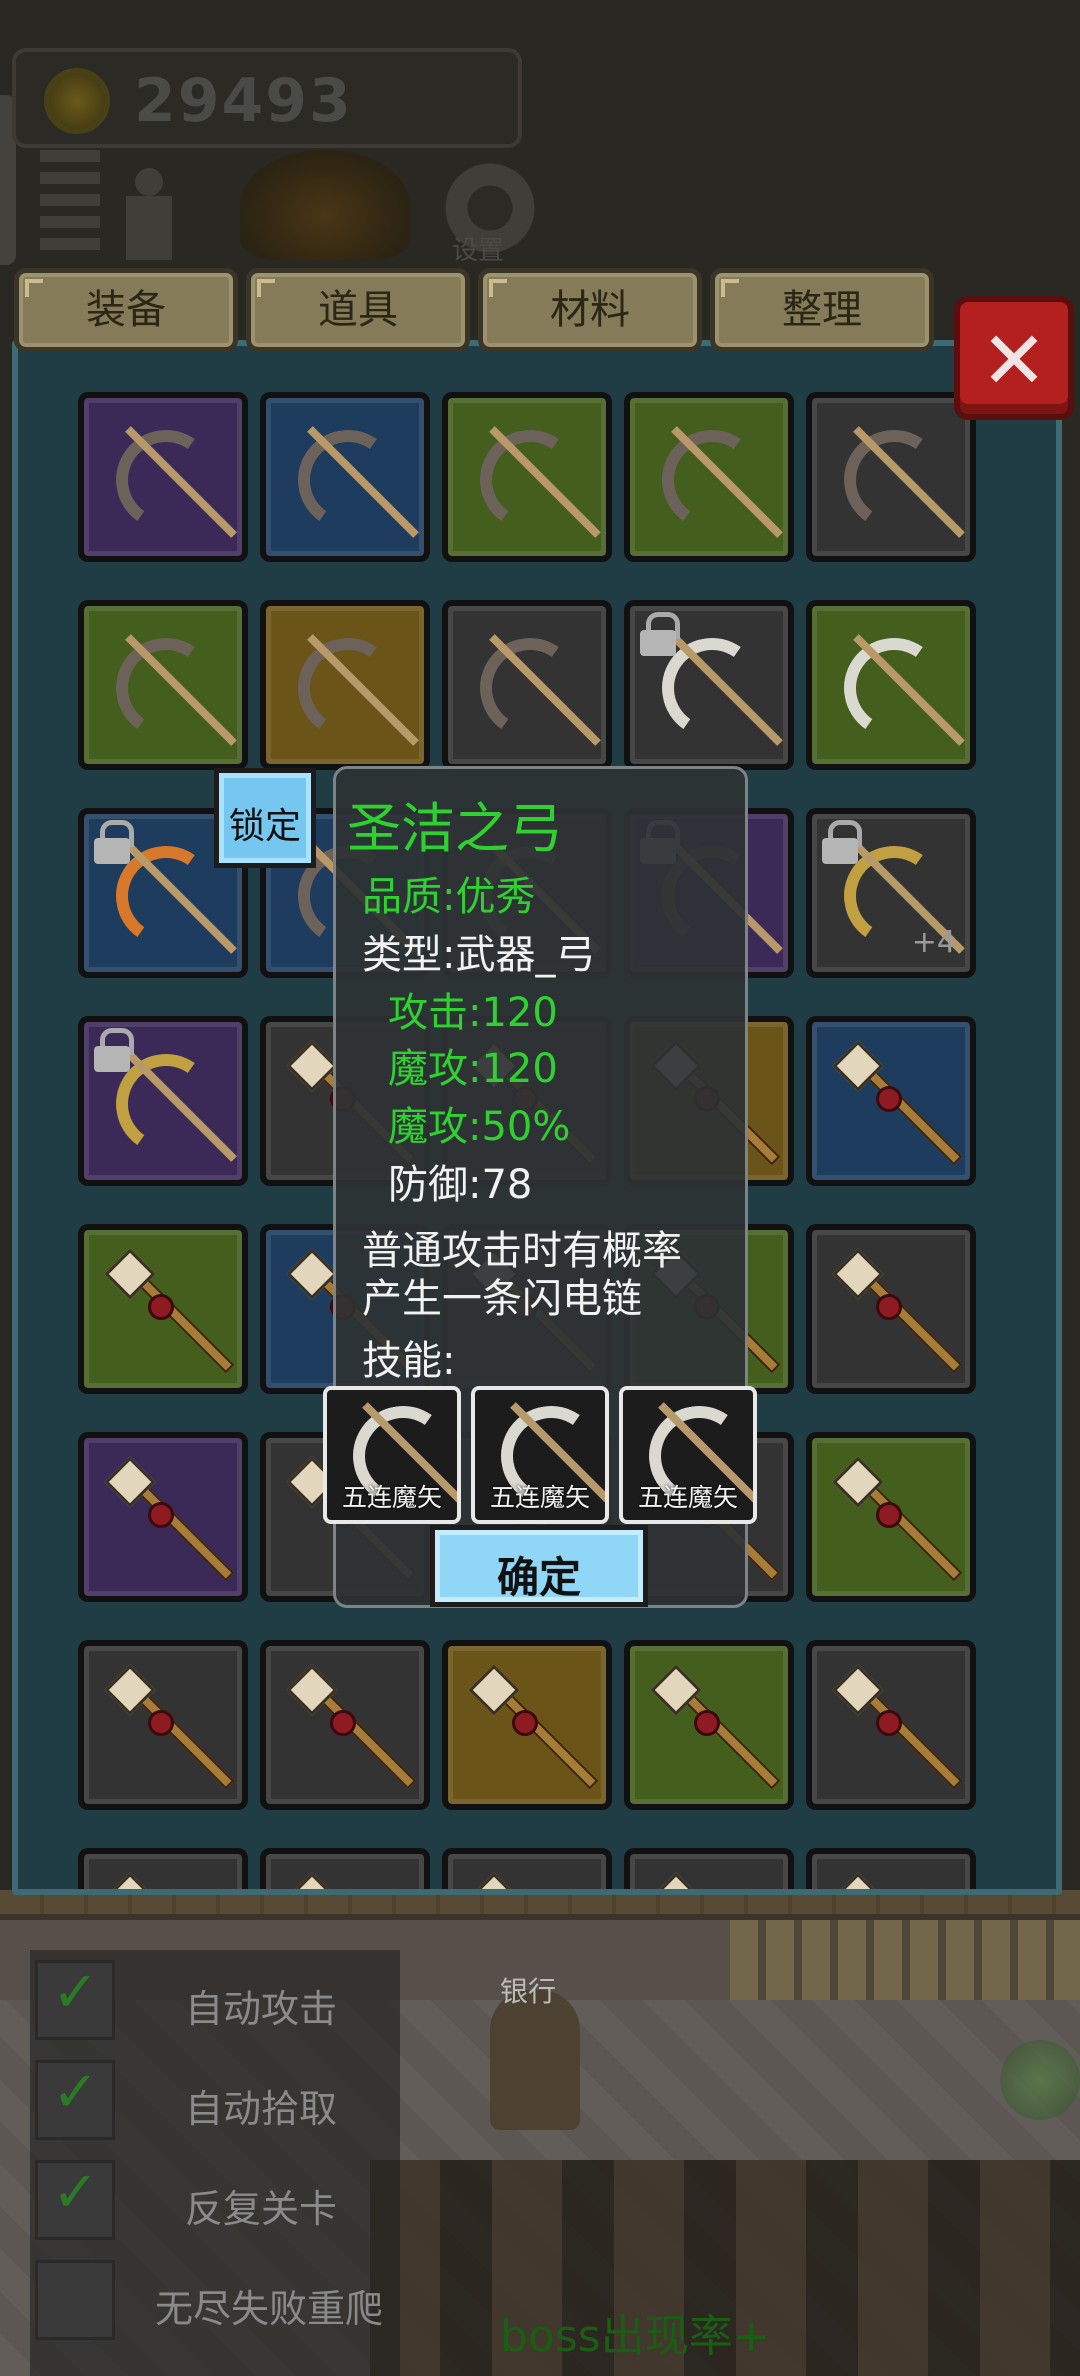 This screenshot has width=1080, height=2376. What do you see at coordinates (905, 1960) in the screenshot?
I see `fence-decoration` at bounding box center [905, 1960].